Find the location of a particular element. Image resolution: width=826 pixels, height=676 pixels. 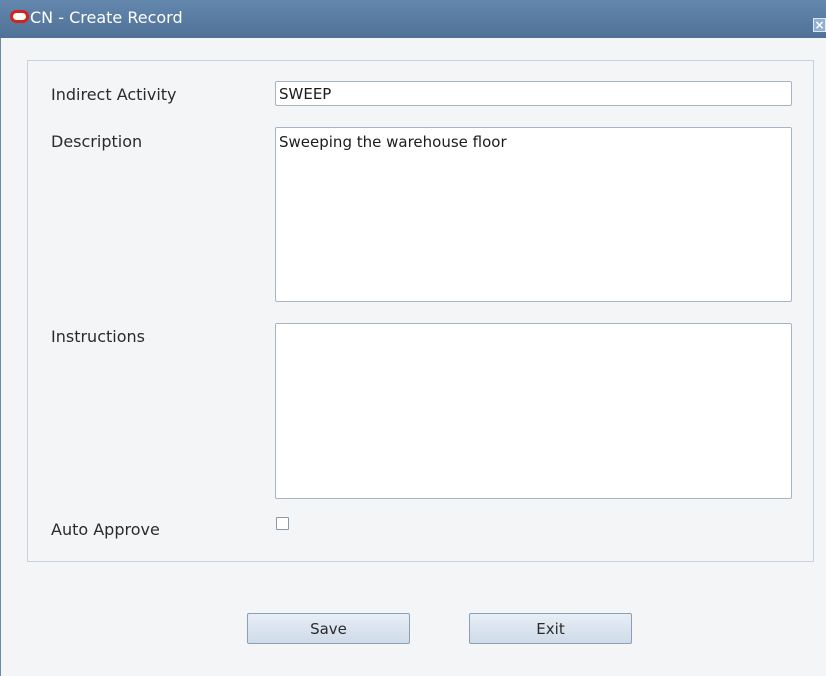

window-border is located at coordinates (0, 357).